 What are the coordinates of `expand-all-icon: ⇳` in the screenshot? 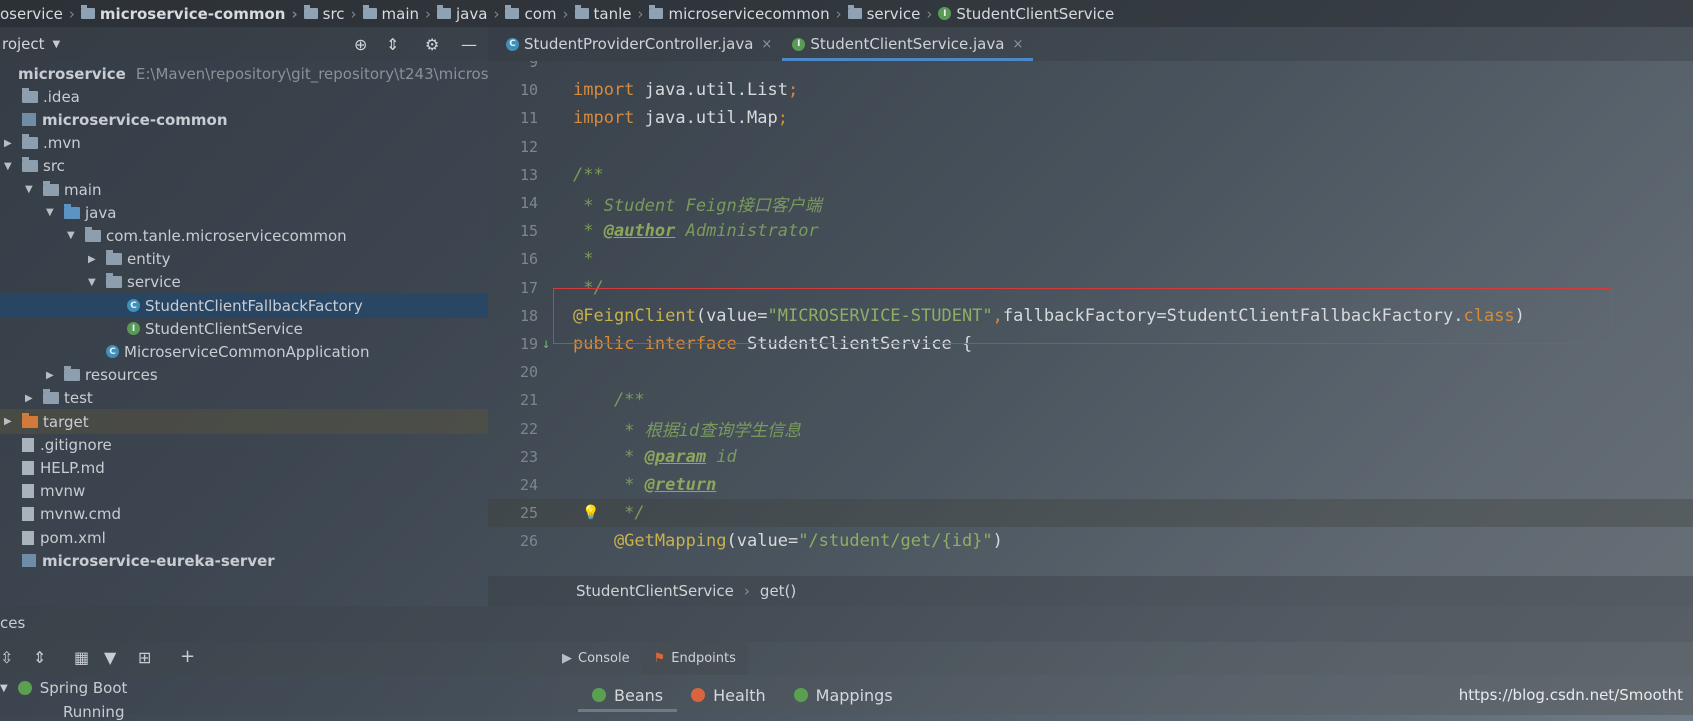 It's located at (6, 657).